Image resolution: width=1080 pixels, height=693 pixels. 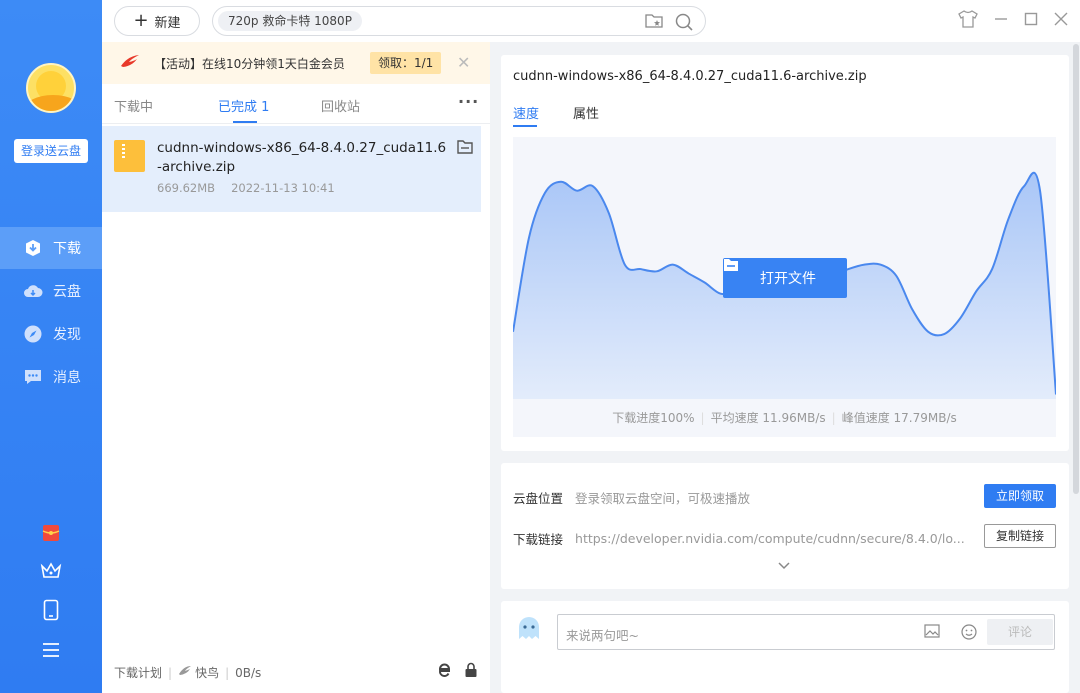 I want to click on nav-item-download: 下载, so click(x=51, y=248).